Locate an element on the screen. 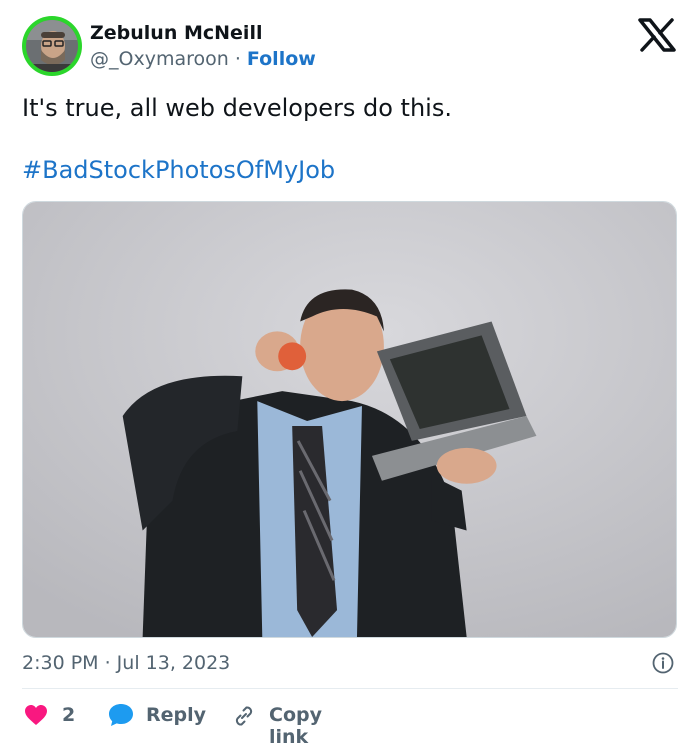  heart-icon is located at coordinates (36, 715).